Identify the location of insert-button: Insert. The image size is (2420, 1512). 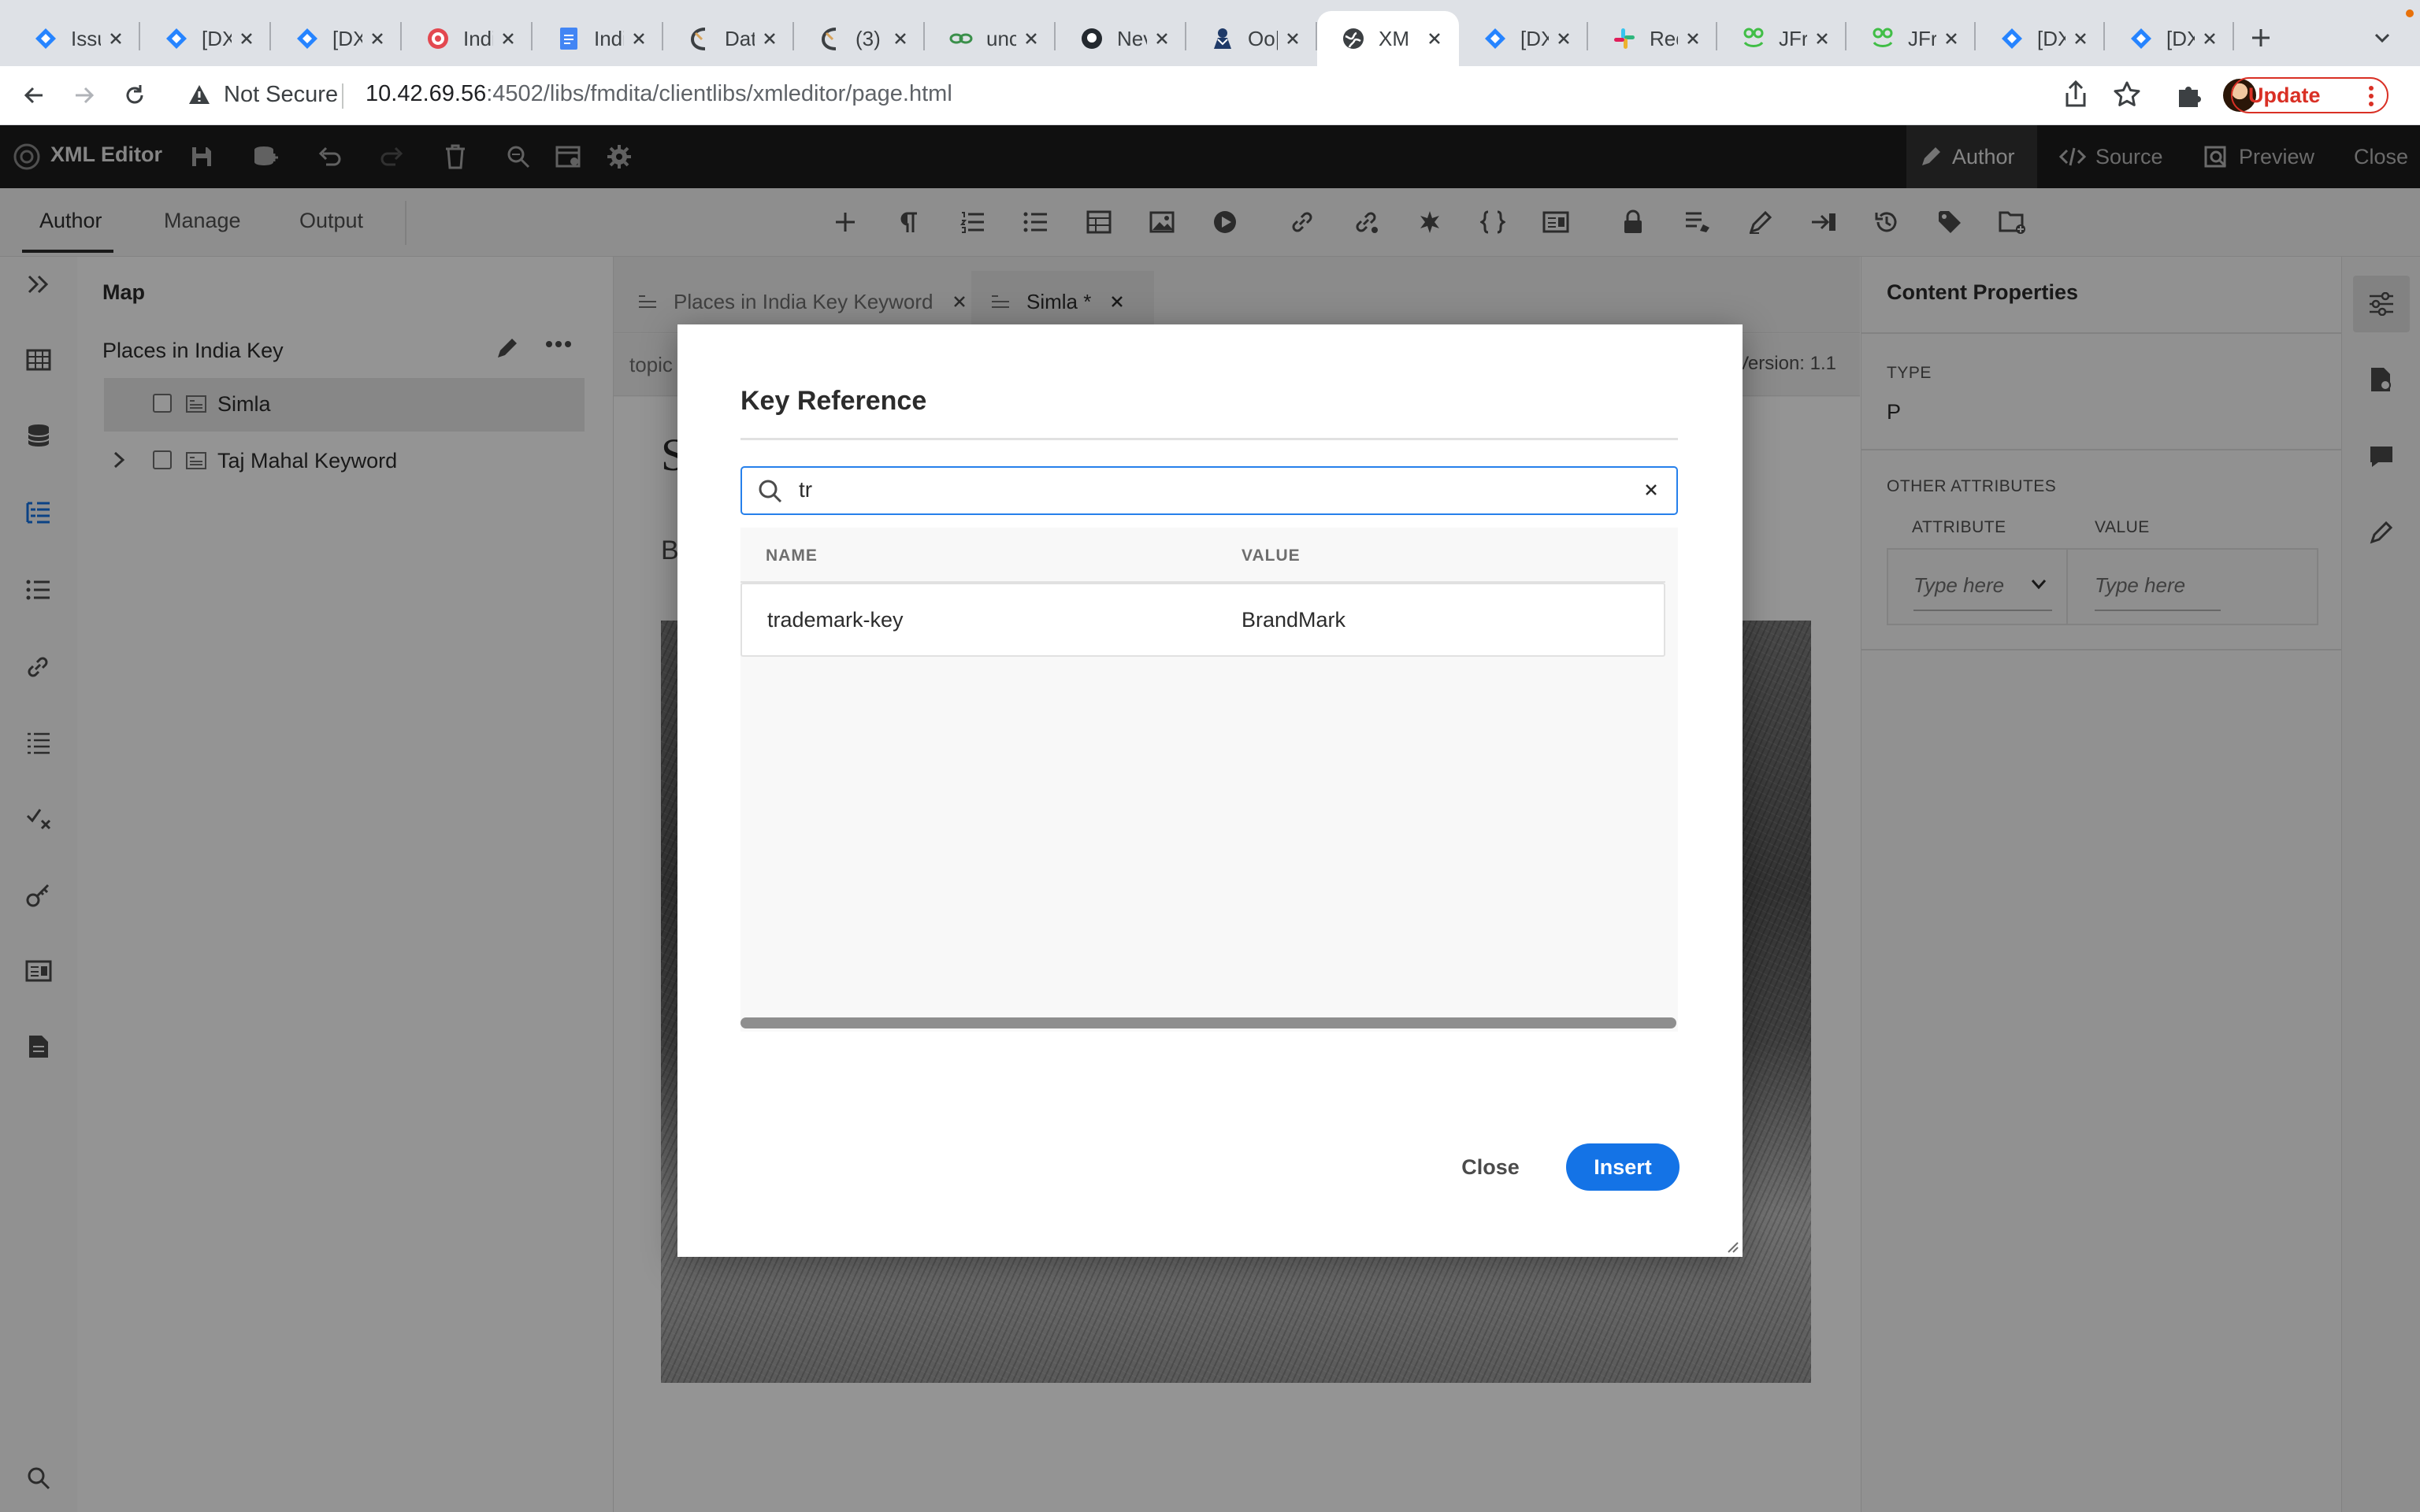
(1623, 1167).